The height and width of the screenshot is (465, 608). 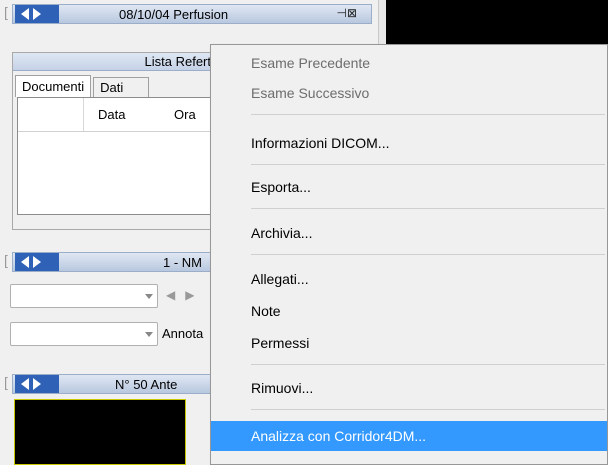 What do you see at coordinates (189, 295) in the screenshot?
I see `next-frame-icon: ▶` at bounding box center [189, 295].